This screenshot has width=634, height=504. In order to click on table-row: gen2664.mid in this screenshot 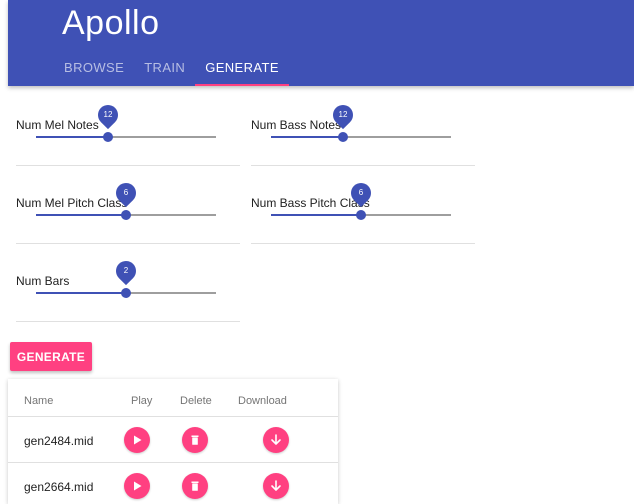, I will do `click(173, 483)`.